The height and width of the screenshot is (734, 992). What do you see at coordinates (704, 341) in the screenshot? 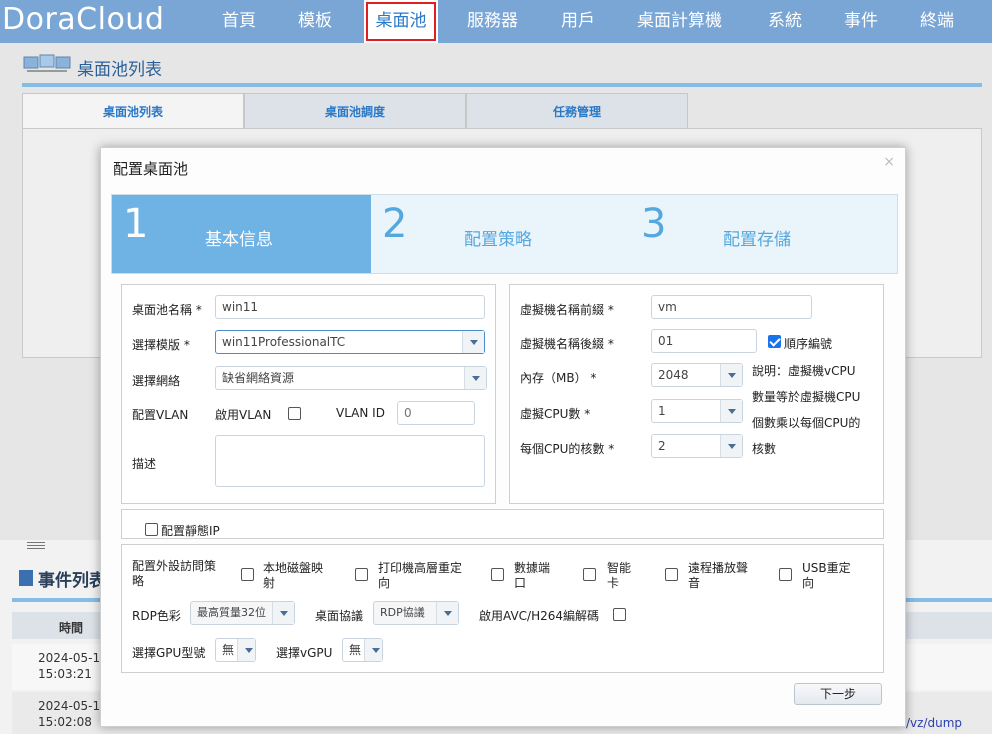
I see `vm-suffix-input` at bounding box center [704, 341].